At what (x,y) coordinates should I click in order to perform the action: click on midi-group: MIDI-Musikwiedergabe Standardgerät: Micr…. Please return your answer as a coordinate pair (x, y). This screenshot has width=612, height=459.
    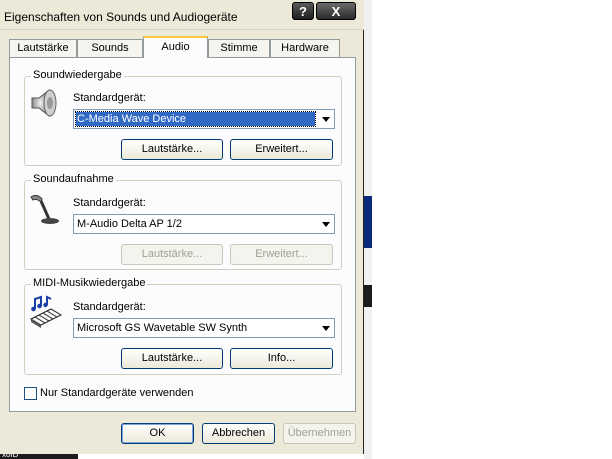
    Looking at the image, I should click on (183, 326).